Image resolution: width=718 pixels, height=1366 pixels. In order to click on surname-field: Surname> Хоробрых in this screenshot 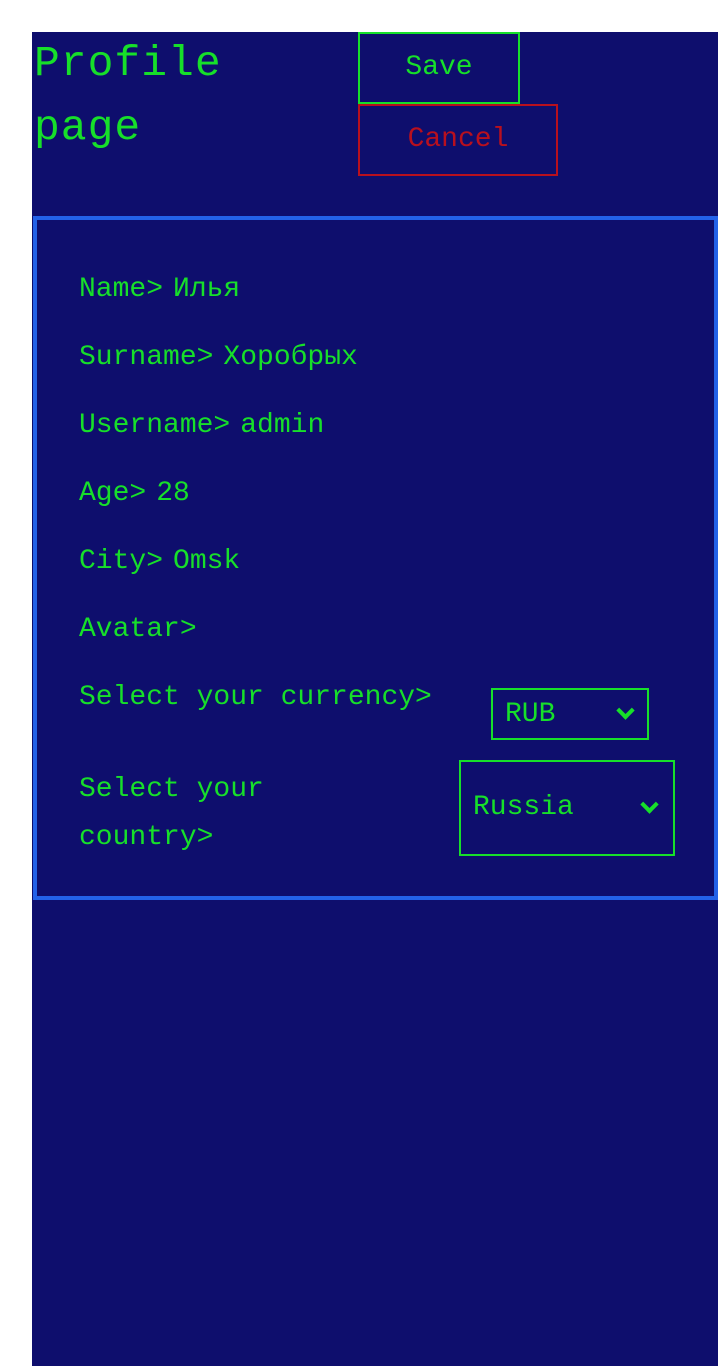, I will do `click(218, 358)`.